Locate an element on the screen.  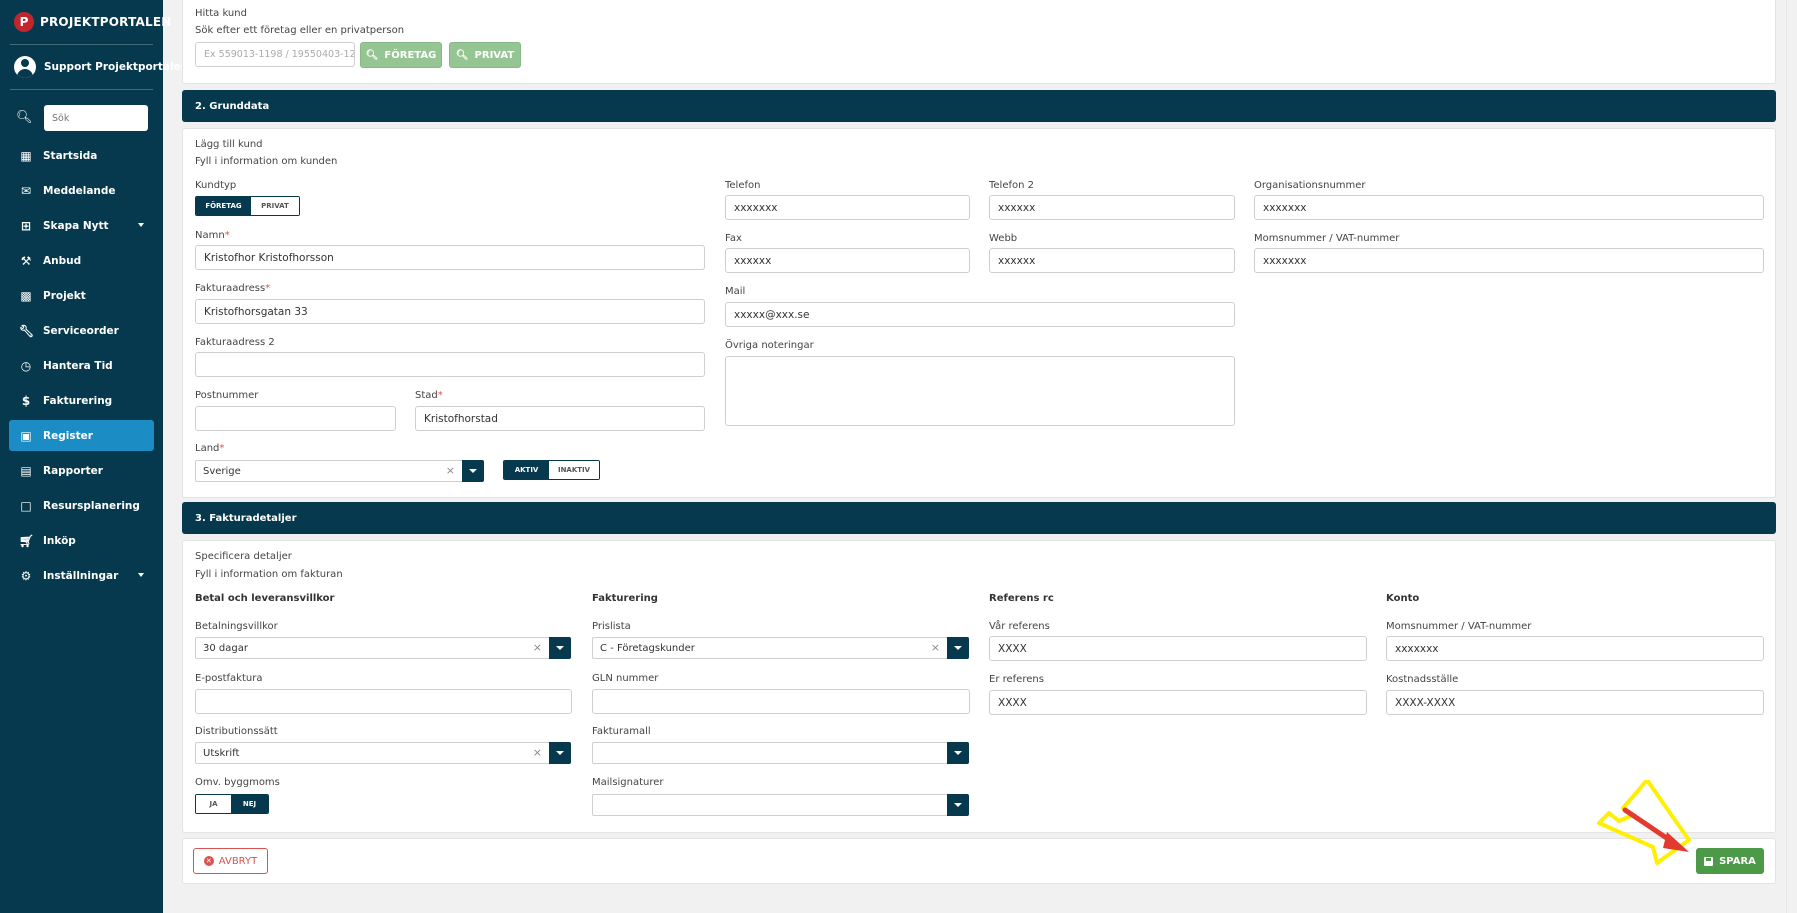
er-referens-input: XXXX is located at coordinates (1178, 702).